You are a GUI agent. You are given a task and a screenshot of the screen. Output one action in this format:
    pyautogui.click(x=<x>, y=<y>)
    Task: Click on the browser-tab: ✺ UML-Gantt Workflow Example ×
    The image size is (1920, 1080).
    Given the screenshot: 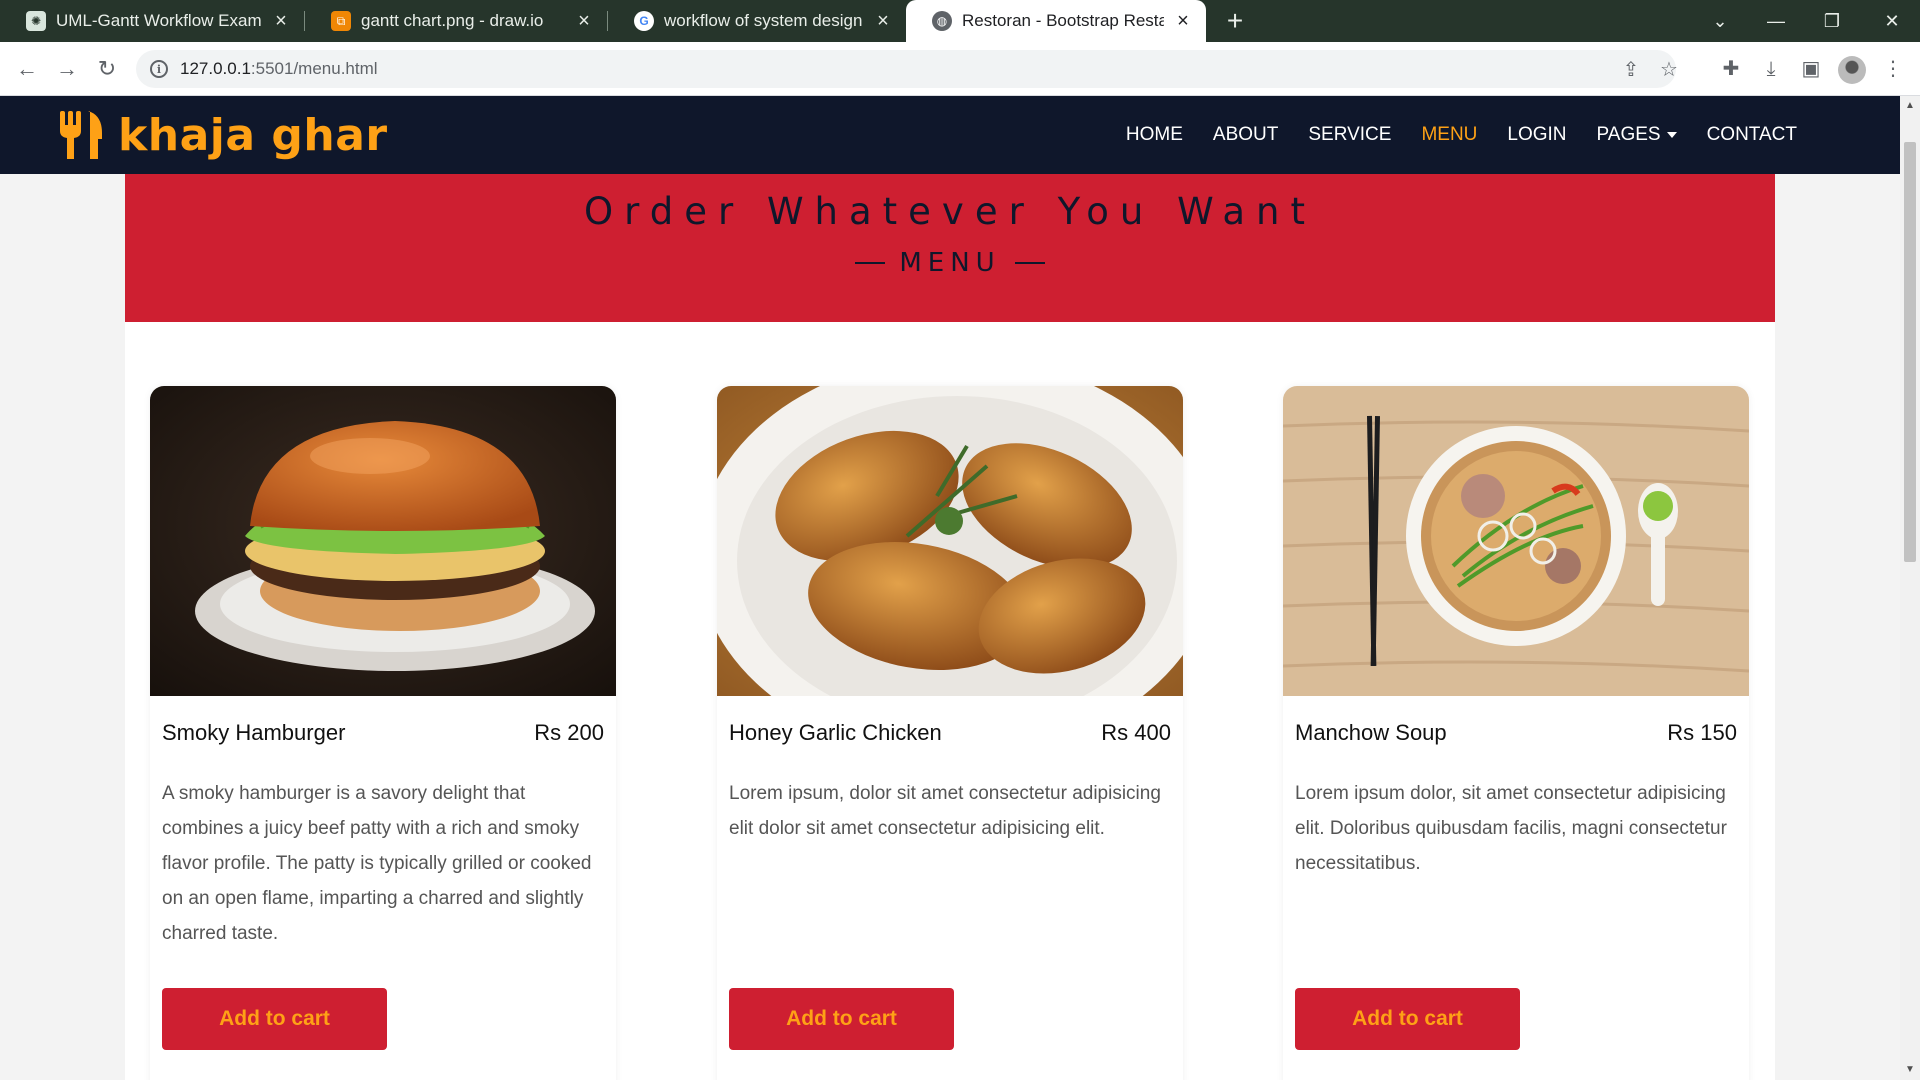 What is the action you would take?
    pyautogui.click(x=152, y=21)
    